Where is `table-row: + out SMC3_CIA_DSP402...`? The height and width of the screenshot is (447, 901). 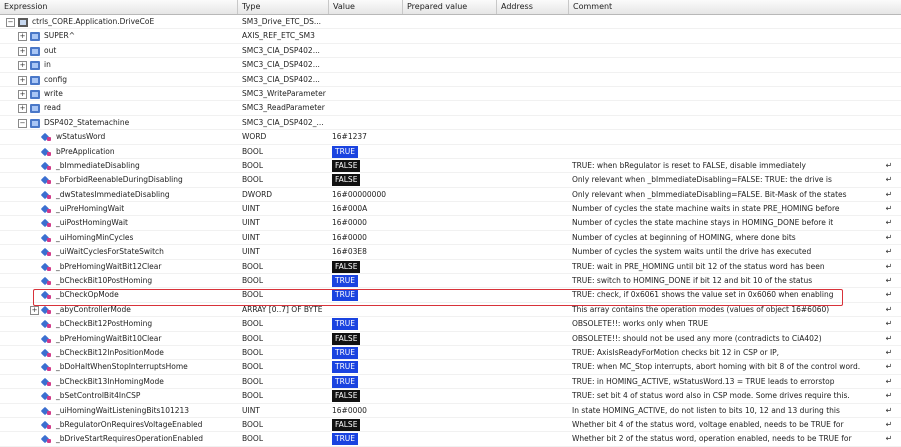
table-row: + out SMC3_CIA_DSP402... is located at coordinates (450, 51).